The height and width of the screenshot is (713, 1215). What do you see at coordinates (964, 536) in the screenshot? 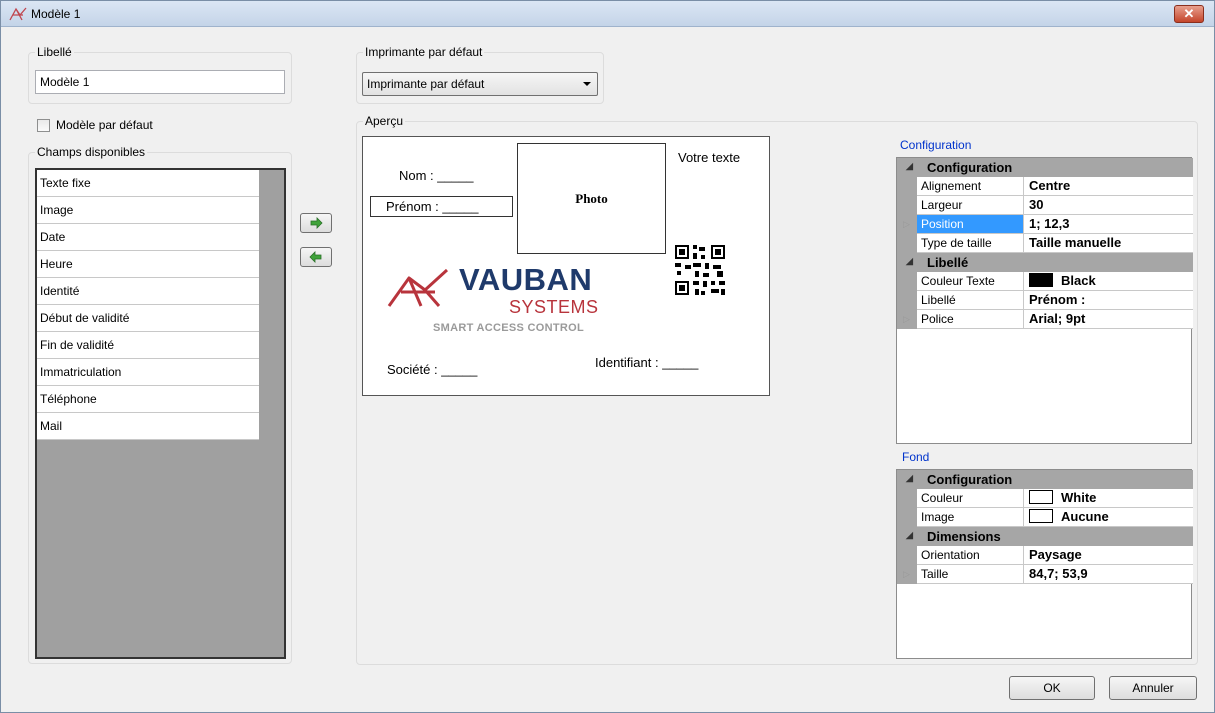
I see `category-label: Dimensions` at bounding box center [964, 536].